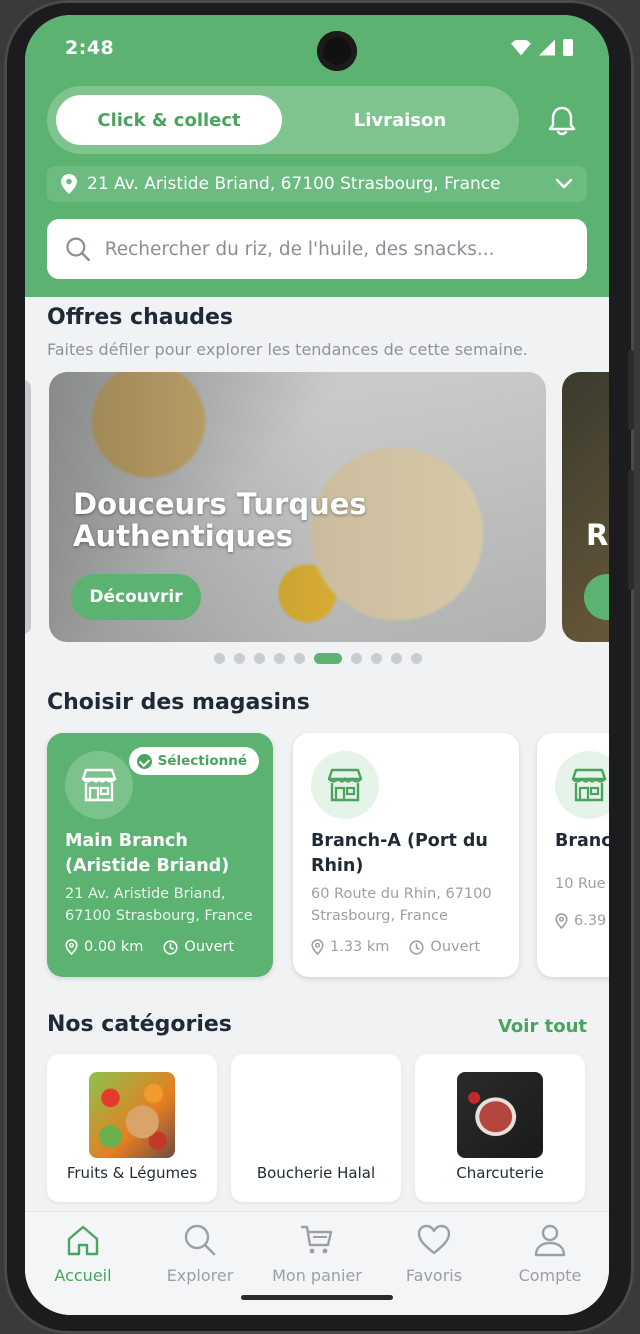 The image size is (640, 1334). I want to click on store-distance: 6.39, so click(590, 921).